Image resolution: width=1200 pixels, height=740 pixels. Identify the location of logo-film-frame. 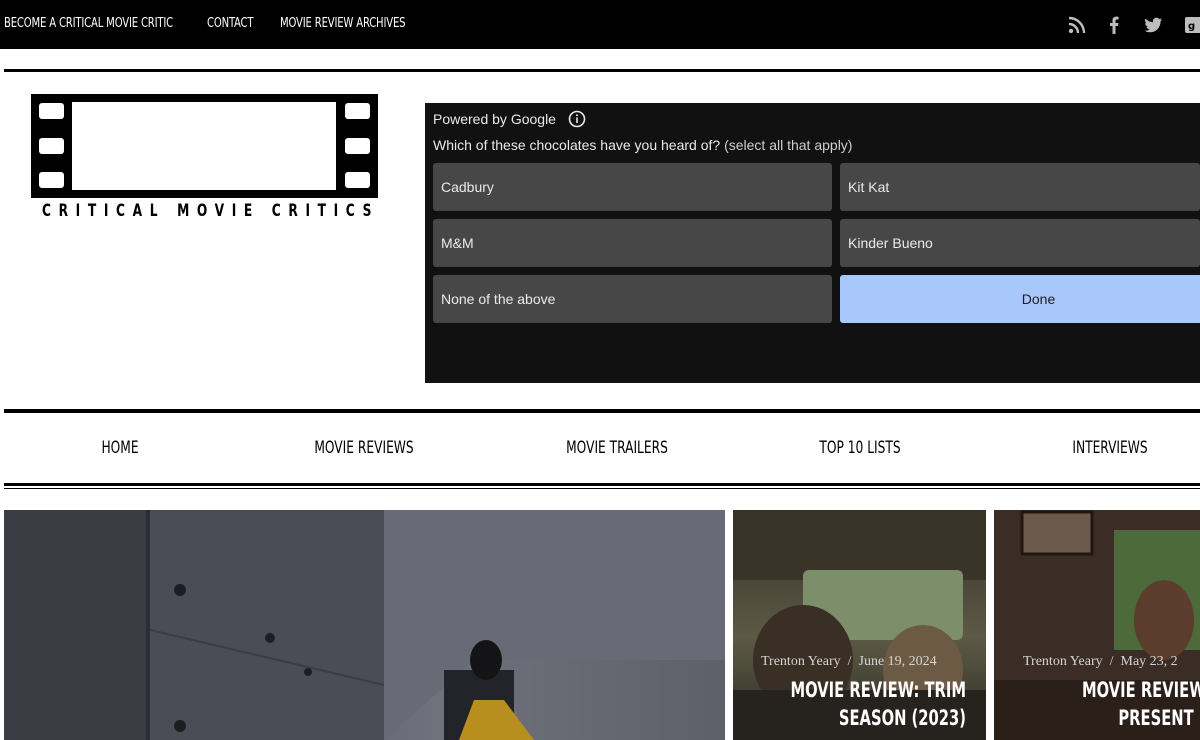
(204, 146).